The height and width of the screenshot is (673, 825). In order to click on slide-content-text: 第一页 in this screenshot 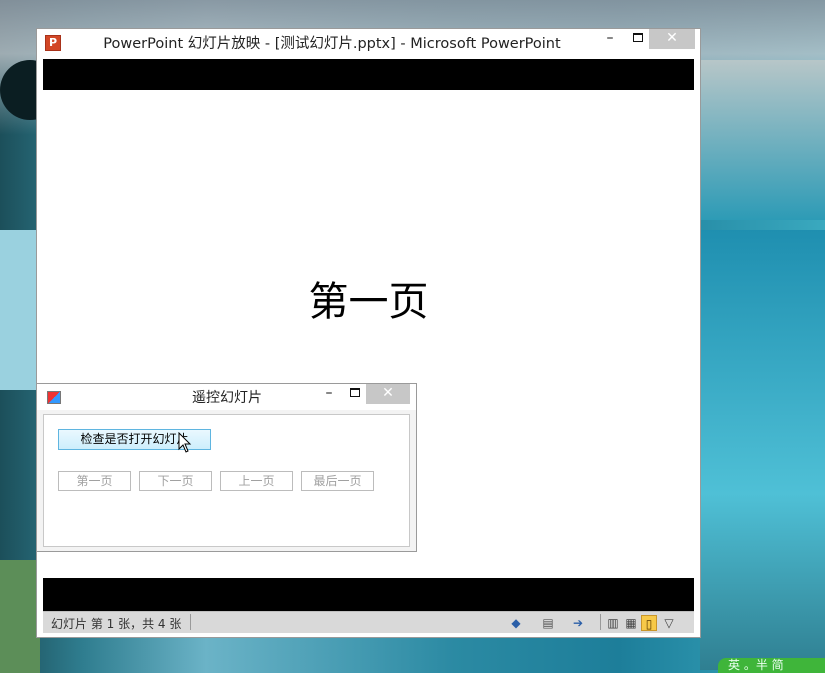, I will do `click(368, 302)`.